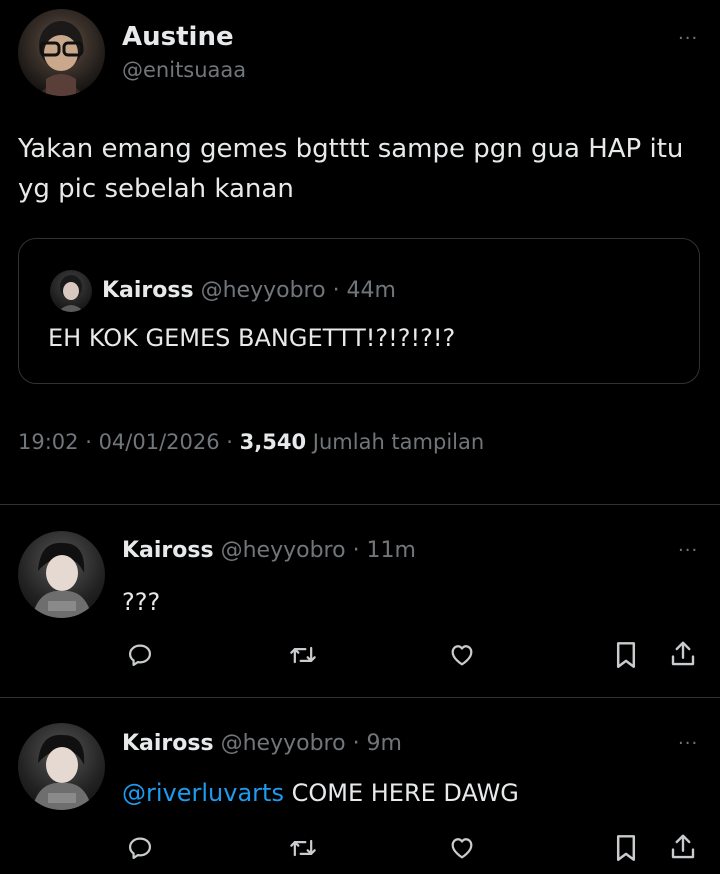  What do you see at coordinates (252, 338) in the screenshot?
I see `quote-text: EH KOK GEMES BANGETTT!?!?!?!?` at bounding box center [252, 338].